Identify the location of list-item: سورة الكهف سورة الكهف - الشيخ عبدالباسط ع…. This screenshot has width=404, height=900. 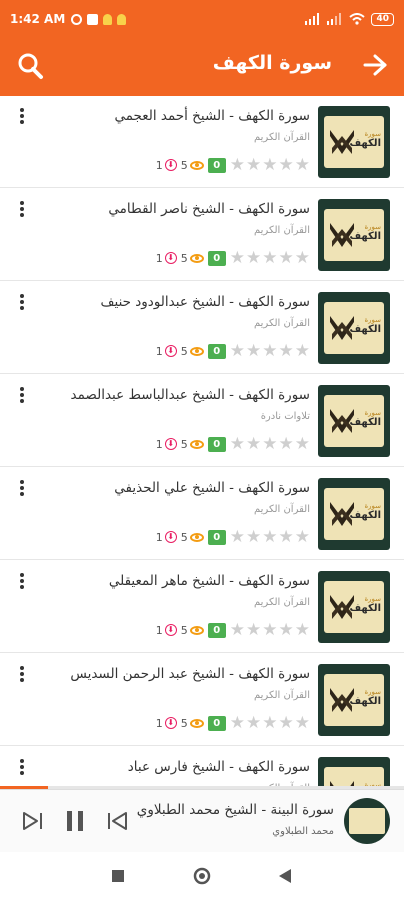
(202, 421).